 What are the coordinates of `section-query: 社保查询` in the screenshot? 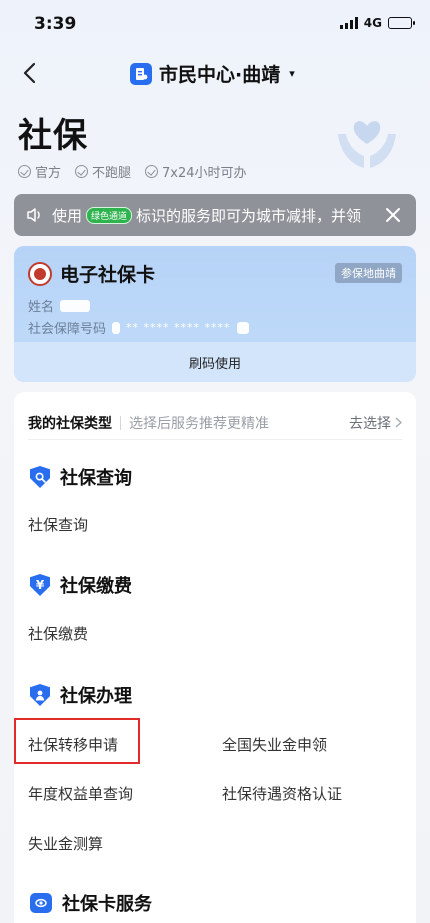 It's located at (81, 477).